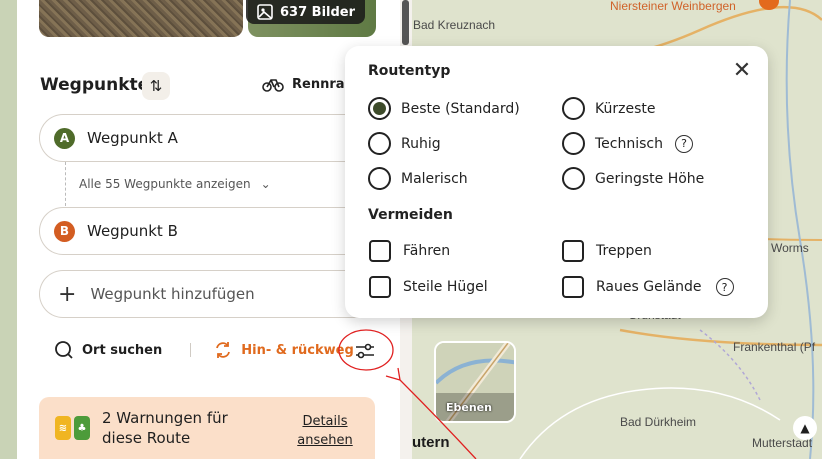 The width and height of the screenshot is (822, 459). What do you see at coordinates (774, 347) in the screenshot?
I see `map-label-frankenthal: Frankenthal (Pf` at bounding box center [774, 347].